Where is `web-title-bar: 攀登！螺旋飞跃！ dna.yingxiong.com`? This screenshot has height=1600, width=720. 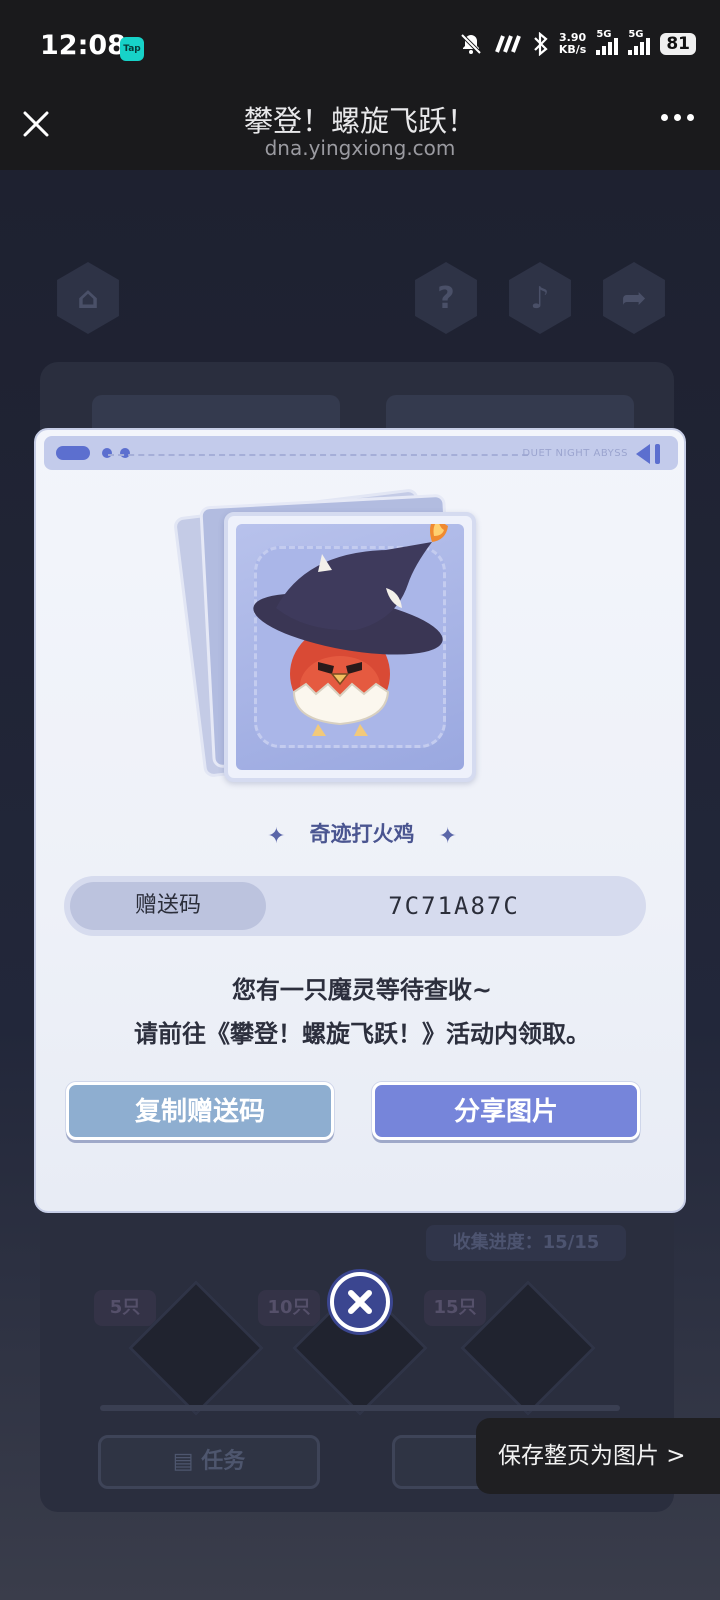 web-title-bar: 攀登！螺旋飞跃！ dna.yingxiong.com is located at coordinates (360, 130).